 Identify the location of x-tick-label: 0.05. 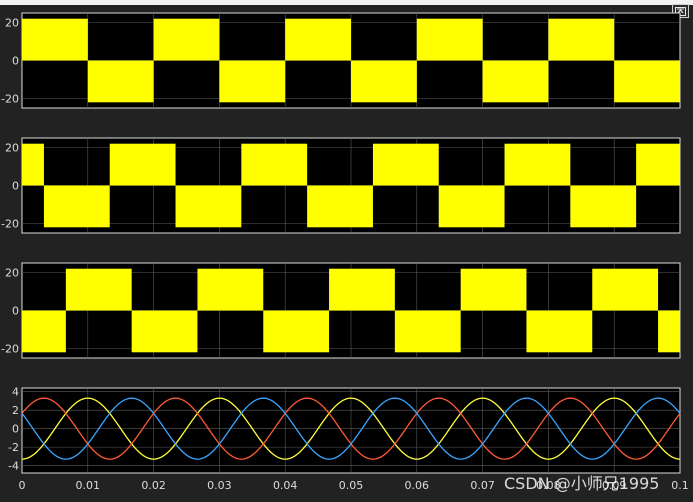
(351, 485).